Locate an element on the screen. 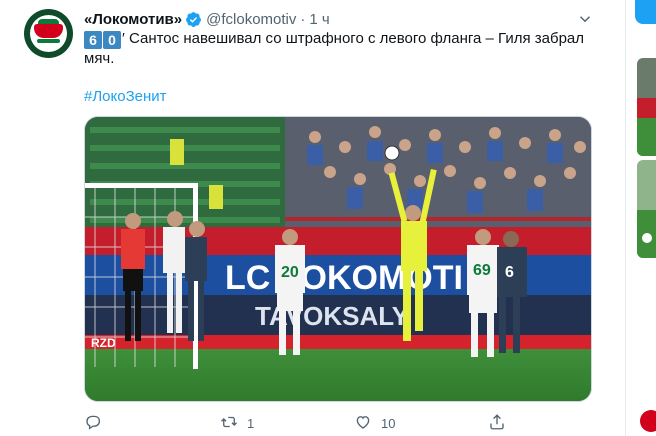  logo-rail is located at coordinates (48, 41).